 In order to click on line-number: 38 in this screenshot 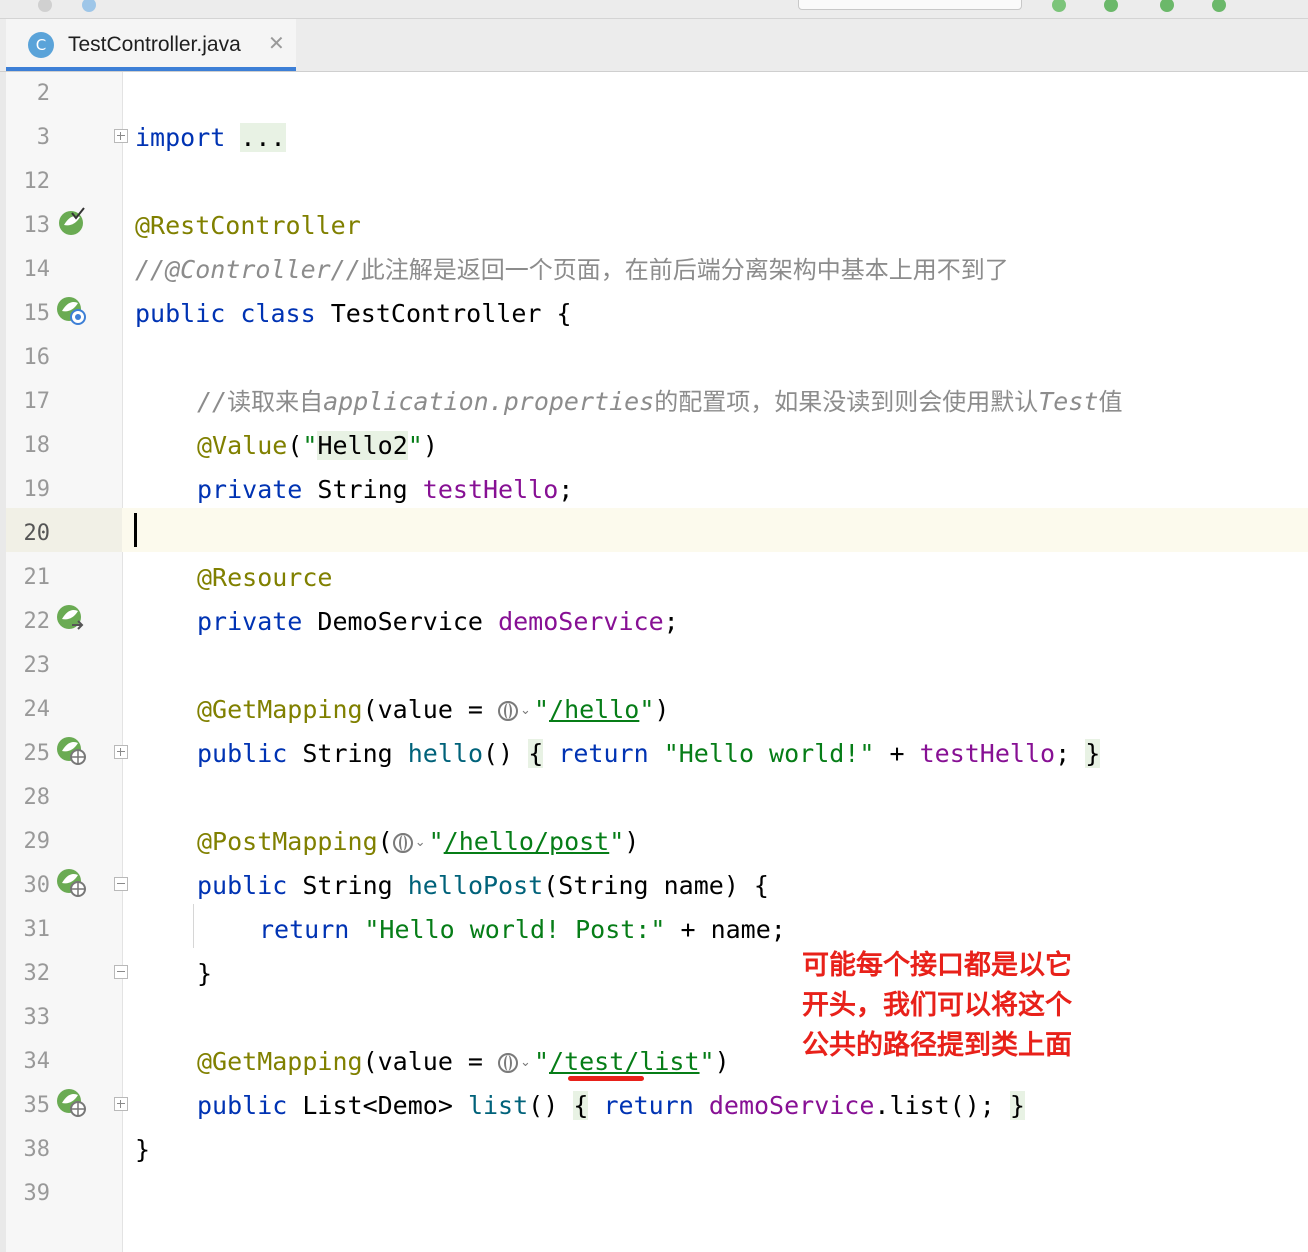, I will do `click(37, 1149)`.